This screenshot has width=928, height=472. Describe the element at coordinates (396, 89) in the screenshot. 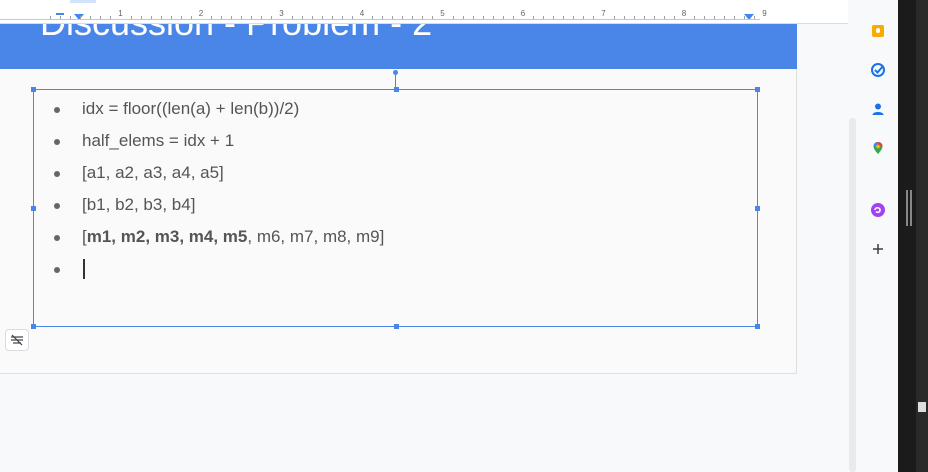

I see `resize-handle-top` at that location.